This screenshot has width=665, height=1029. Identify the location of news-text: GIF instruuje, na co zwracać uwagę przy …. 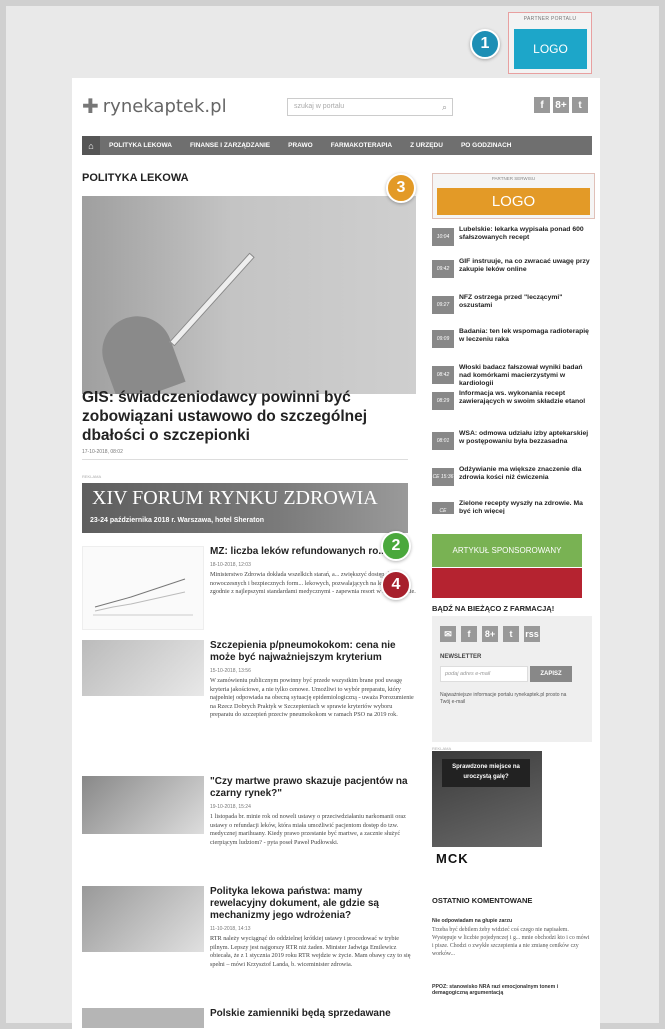
(525, 266).